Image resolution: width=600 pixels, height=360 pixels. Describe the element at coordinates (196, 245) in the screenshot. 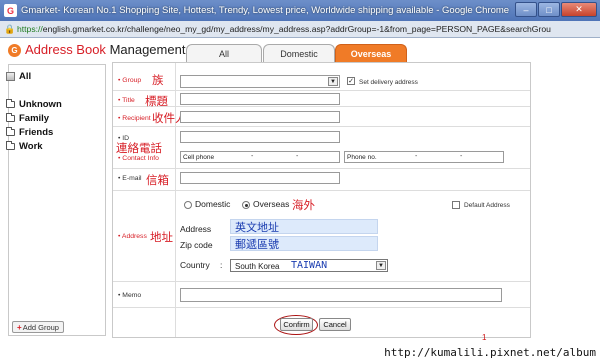

I see `zip-code-label: Zip code` at that location.